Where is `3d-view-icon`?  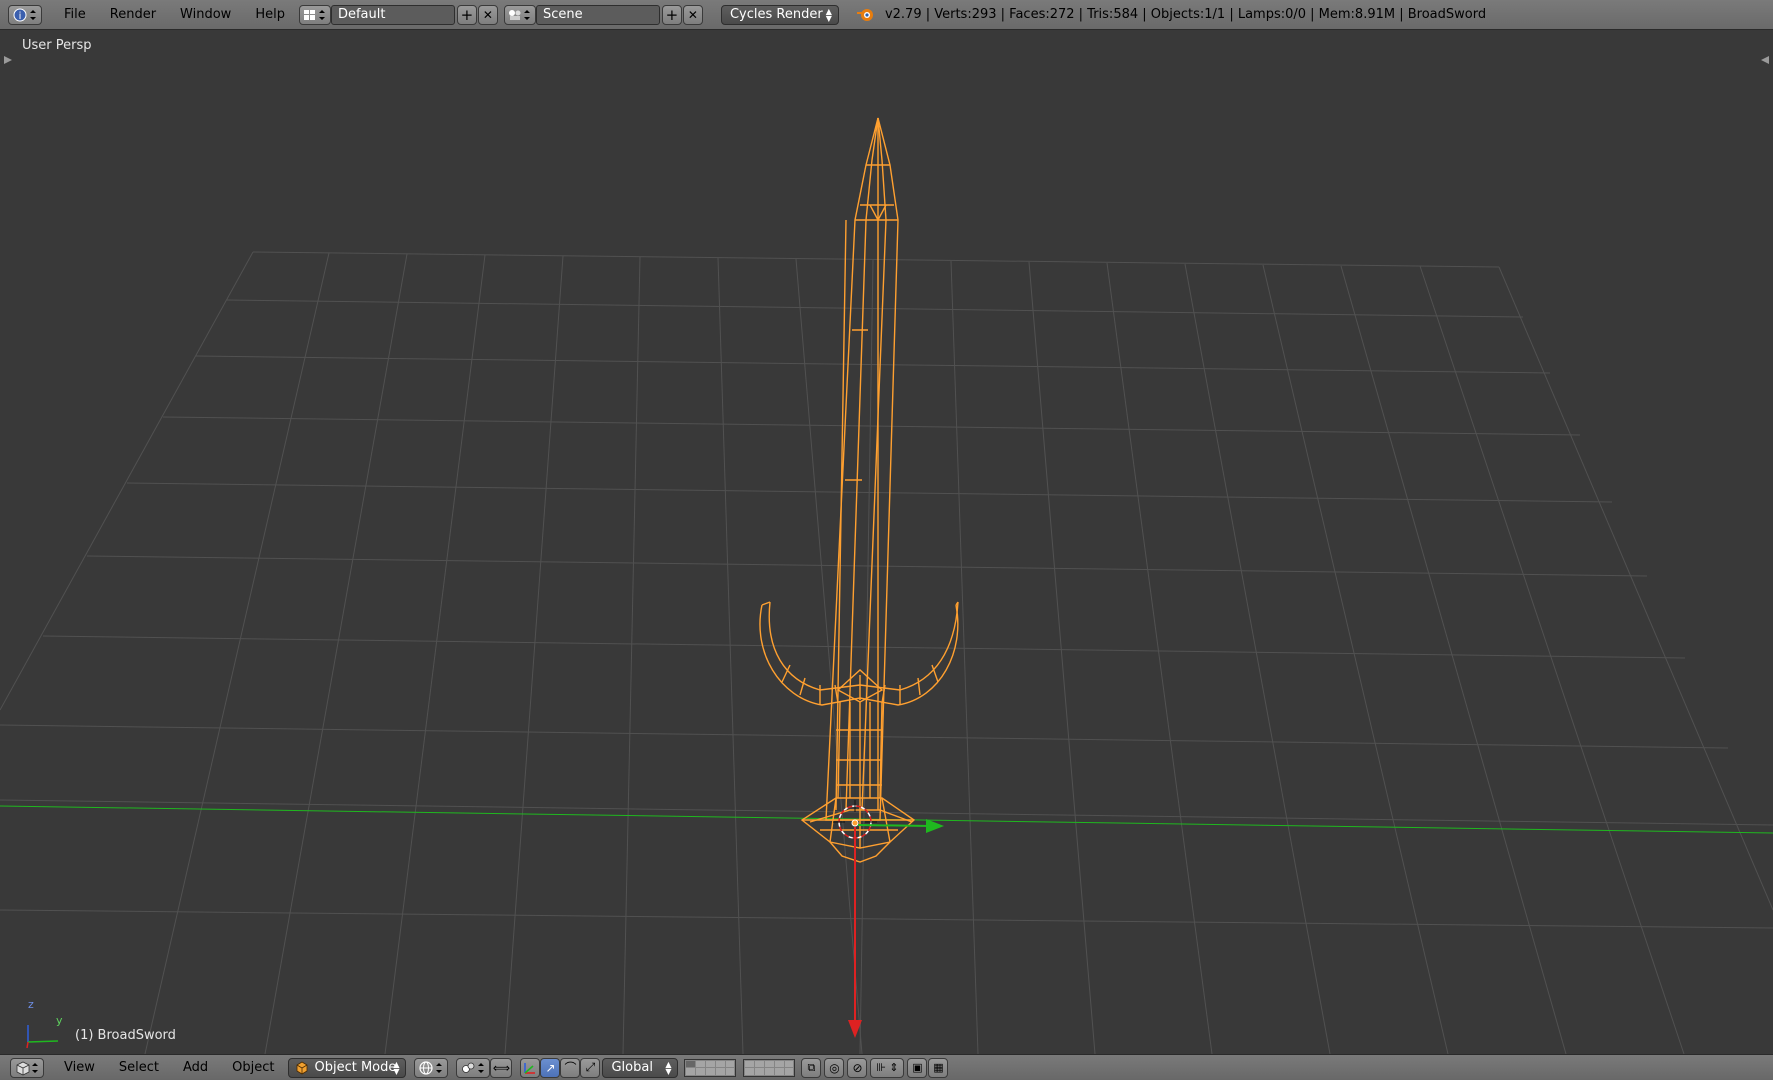 3d-view-icon is located at coordinates (27, 1068).